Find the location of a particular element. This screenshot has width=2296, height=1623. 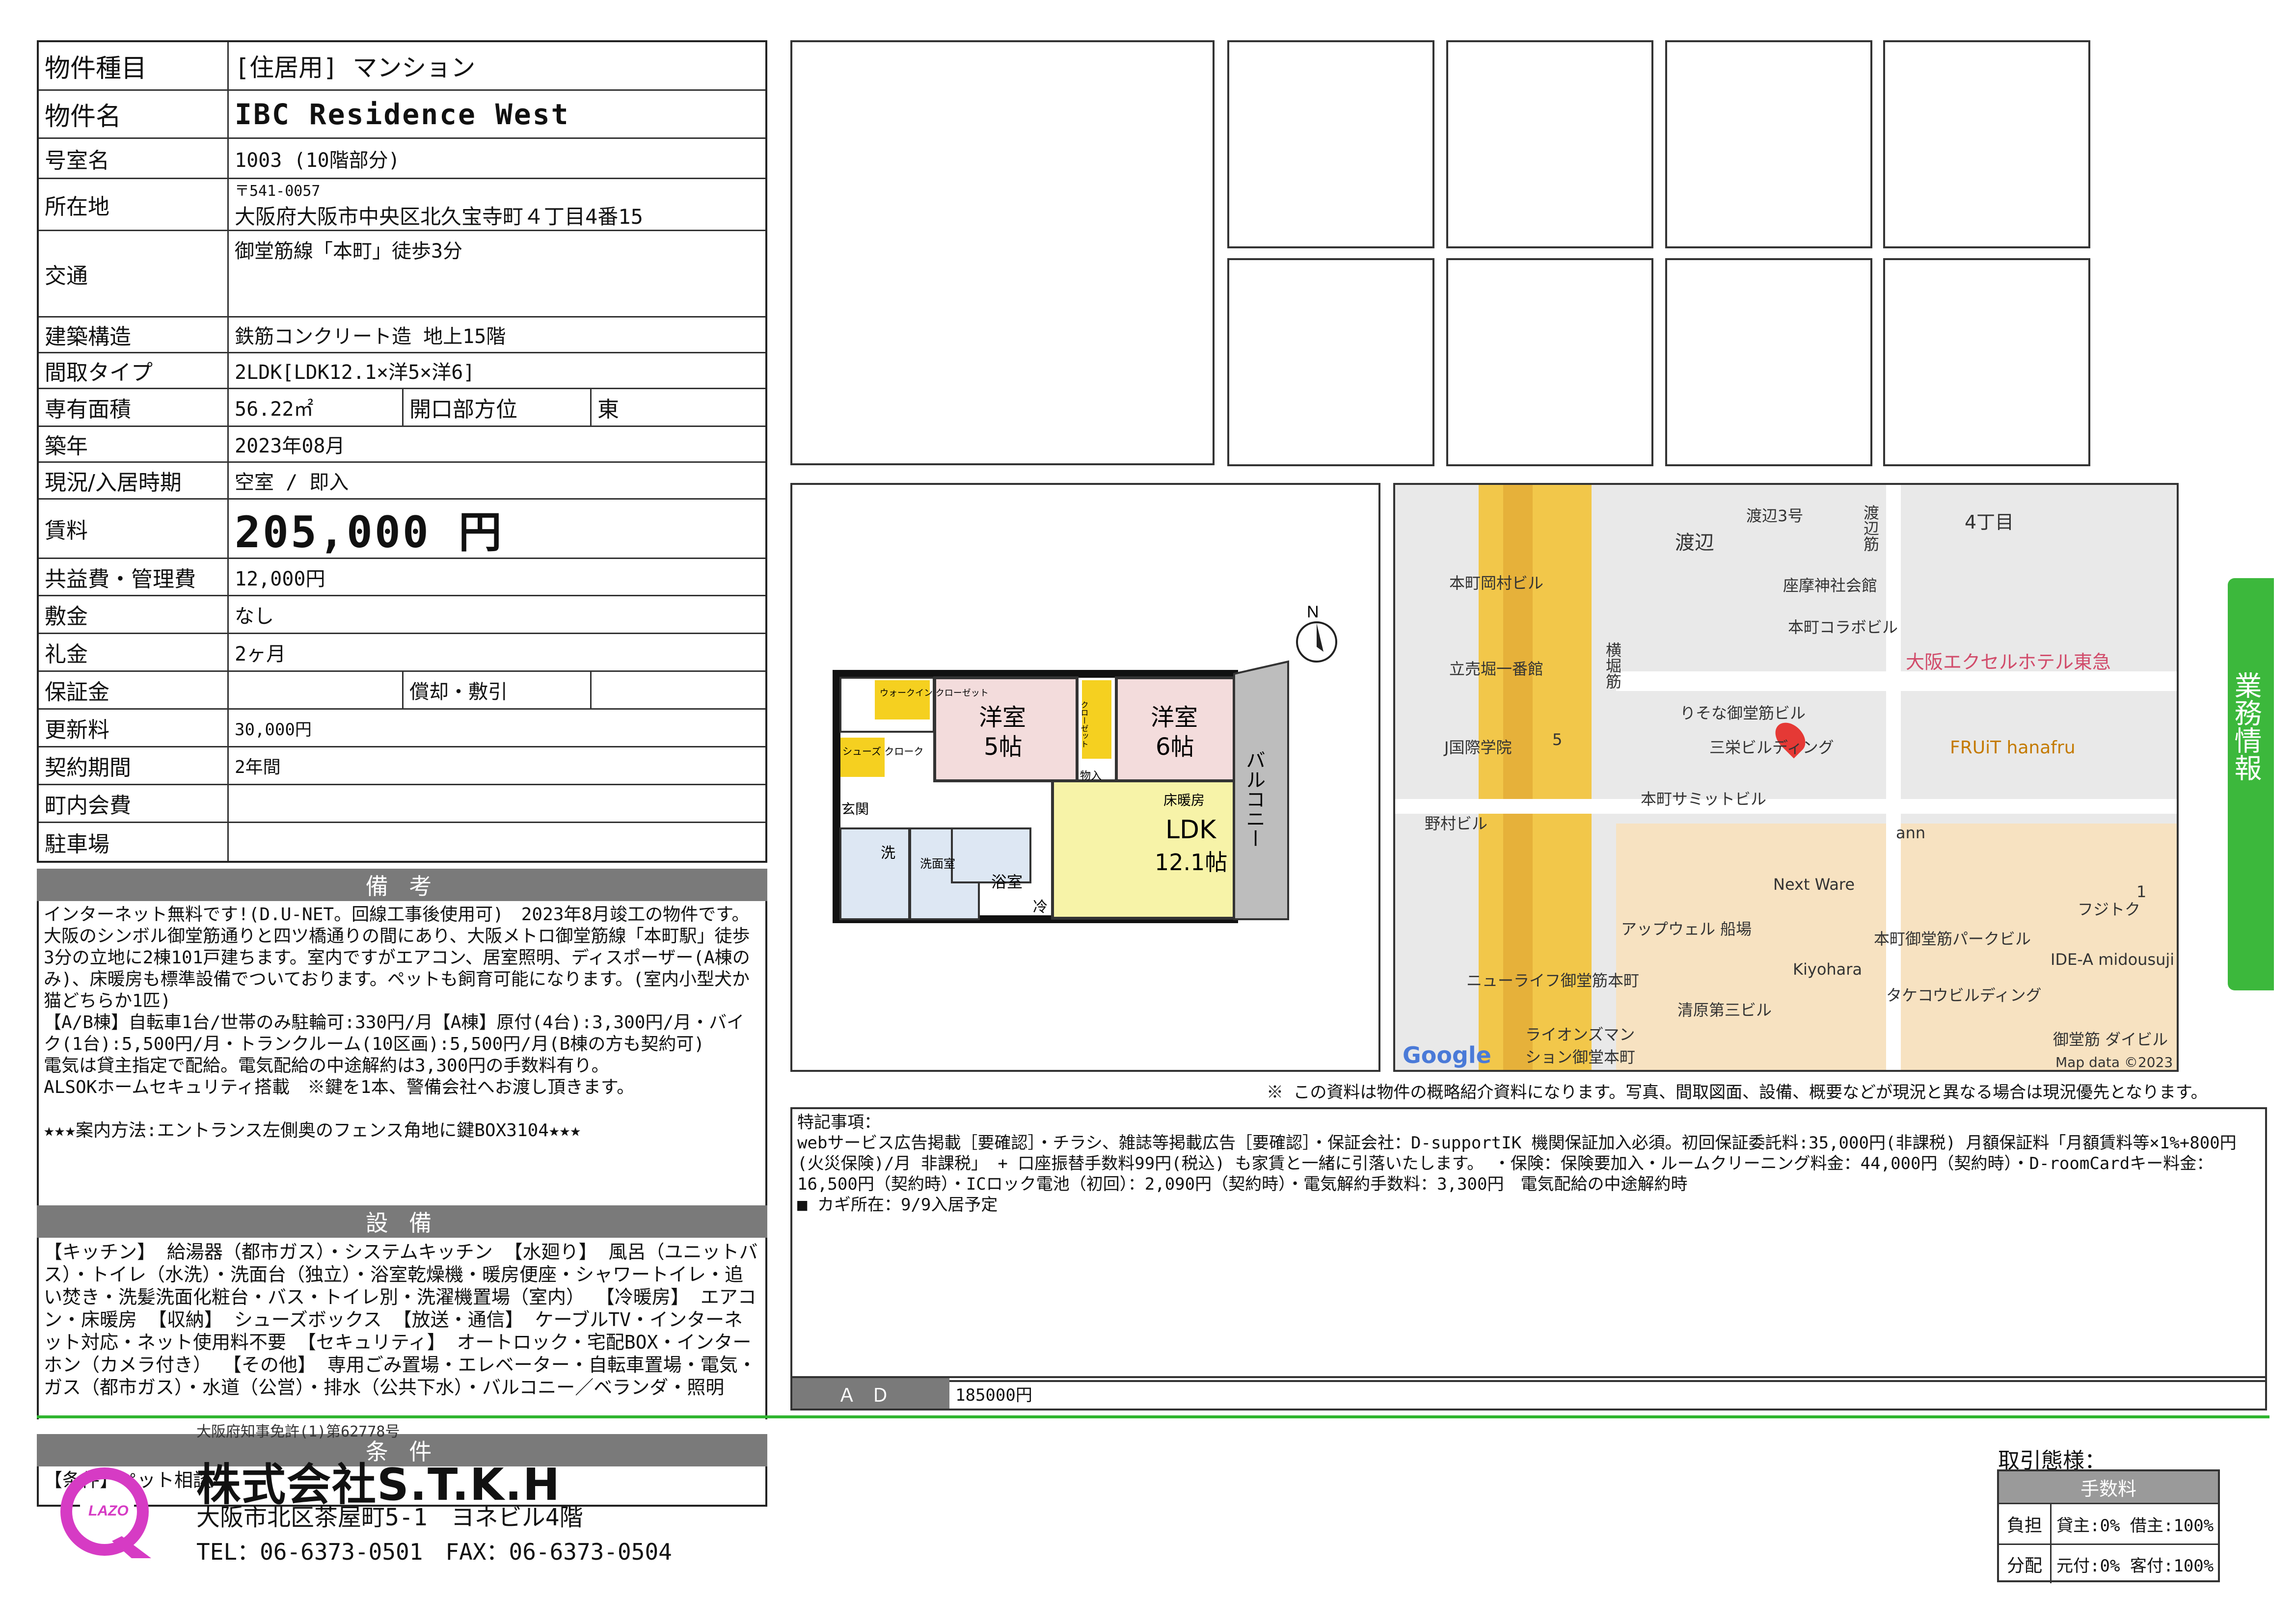

license-number: 大阪府知事免許(1)第62778号 is located at coordinates (298, 1431).